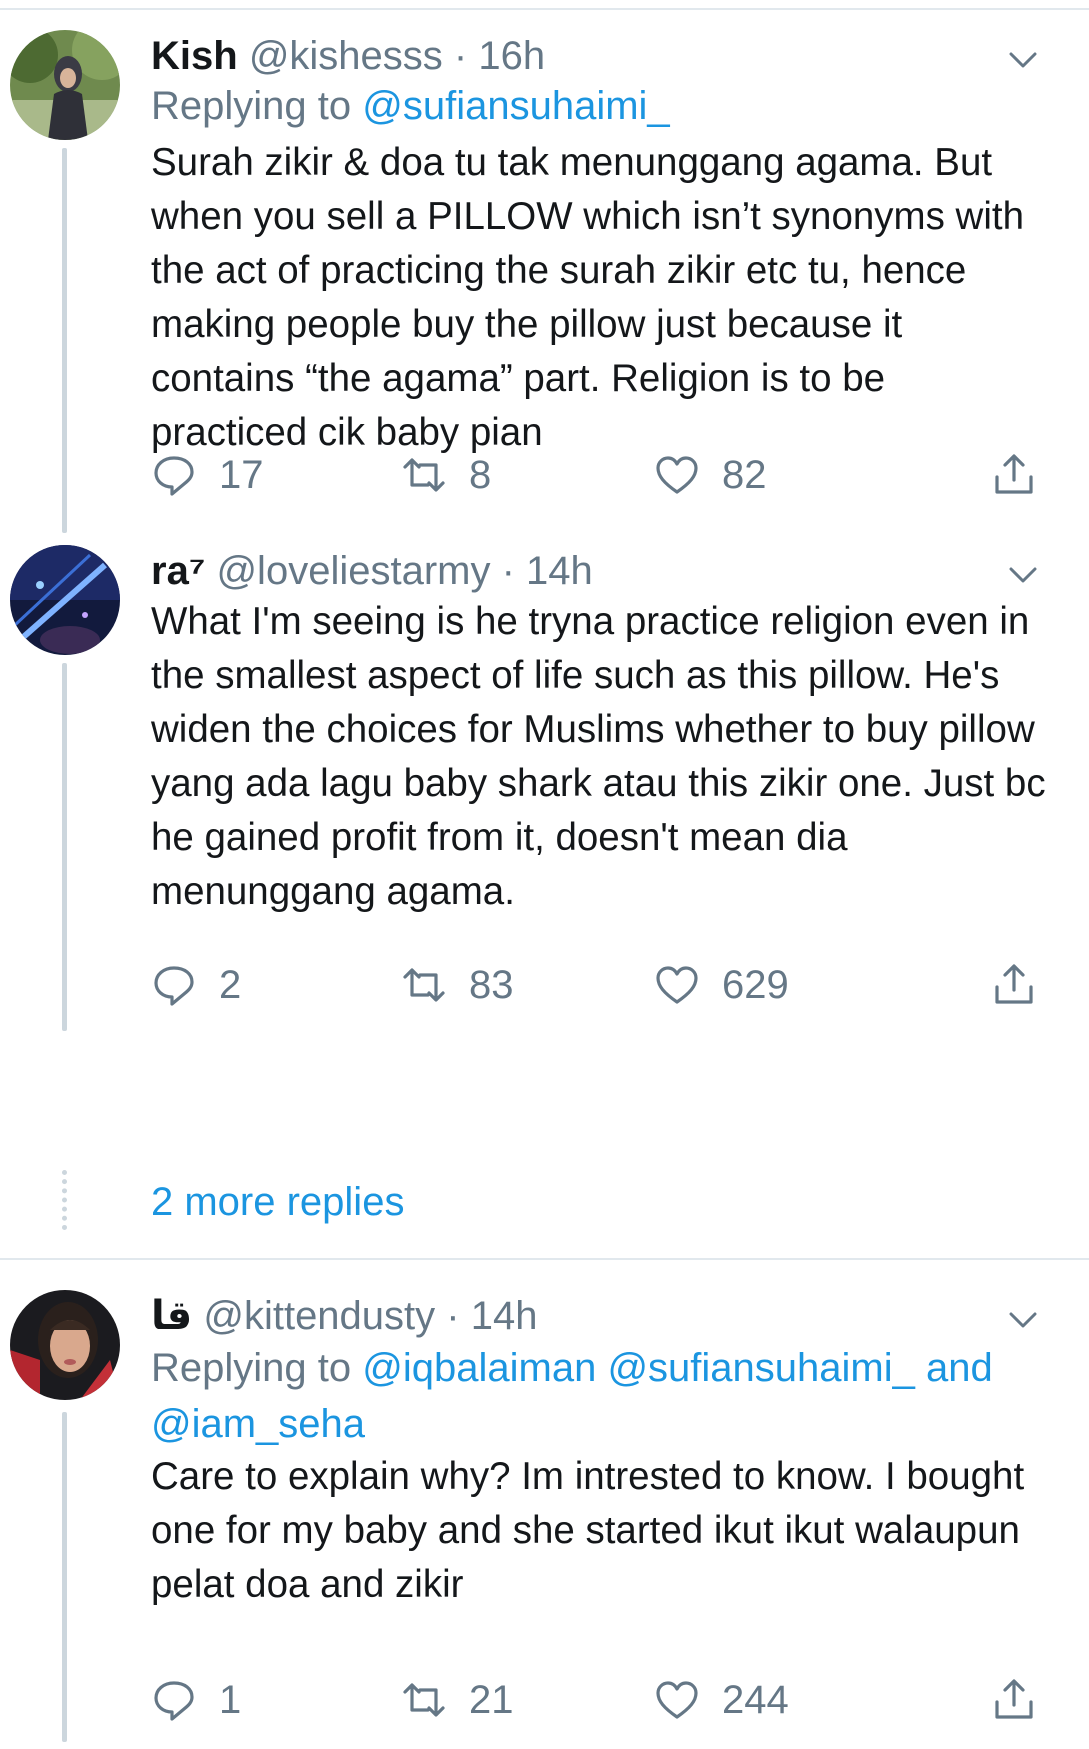  Describe the element at coordinates (194, 56) in the screenshot. I see `display-name: Kish` at that location.